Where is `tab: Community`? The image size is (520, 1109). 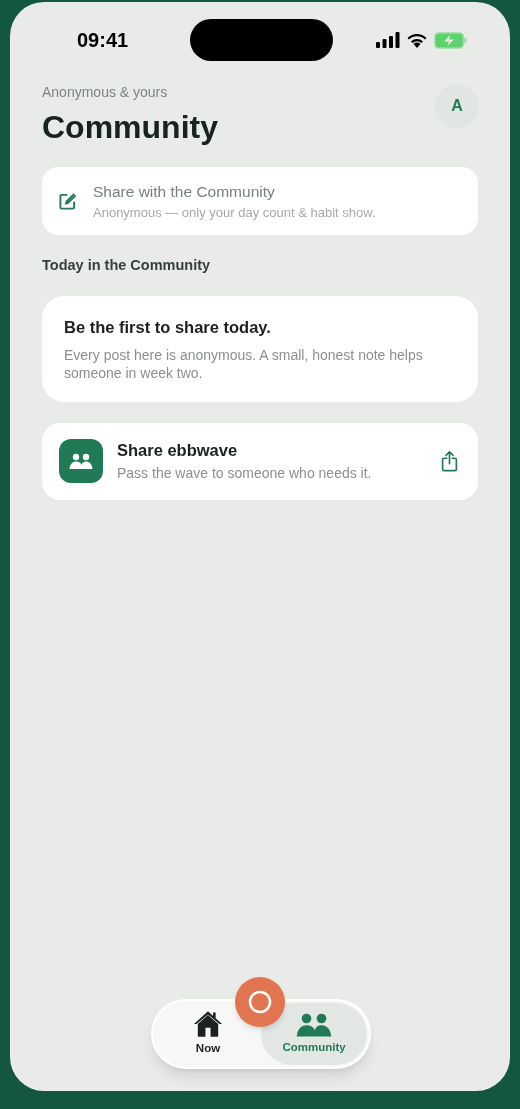
tab: Community is located at coordinates (314, 1034).